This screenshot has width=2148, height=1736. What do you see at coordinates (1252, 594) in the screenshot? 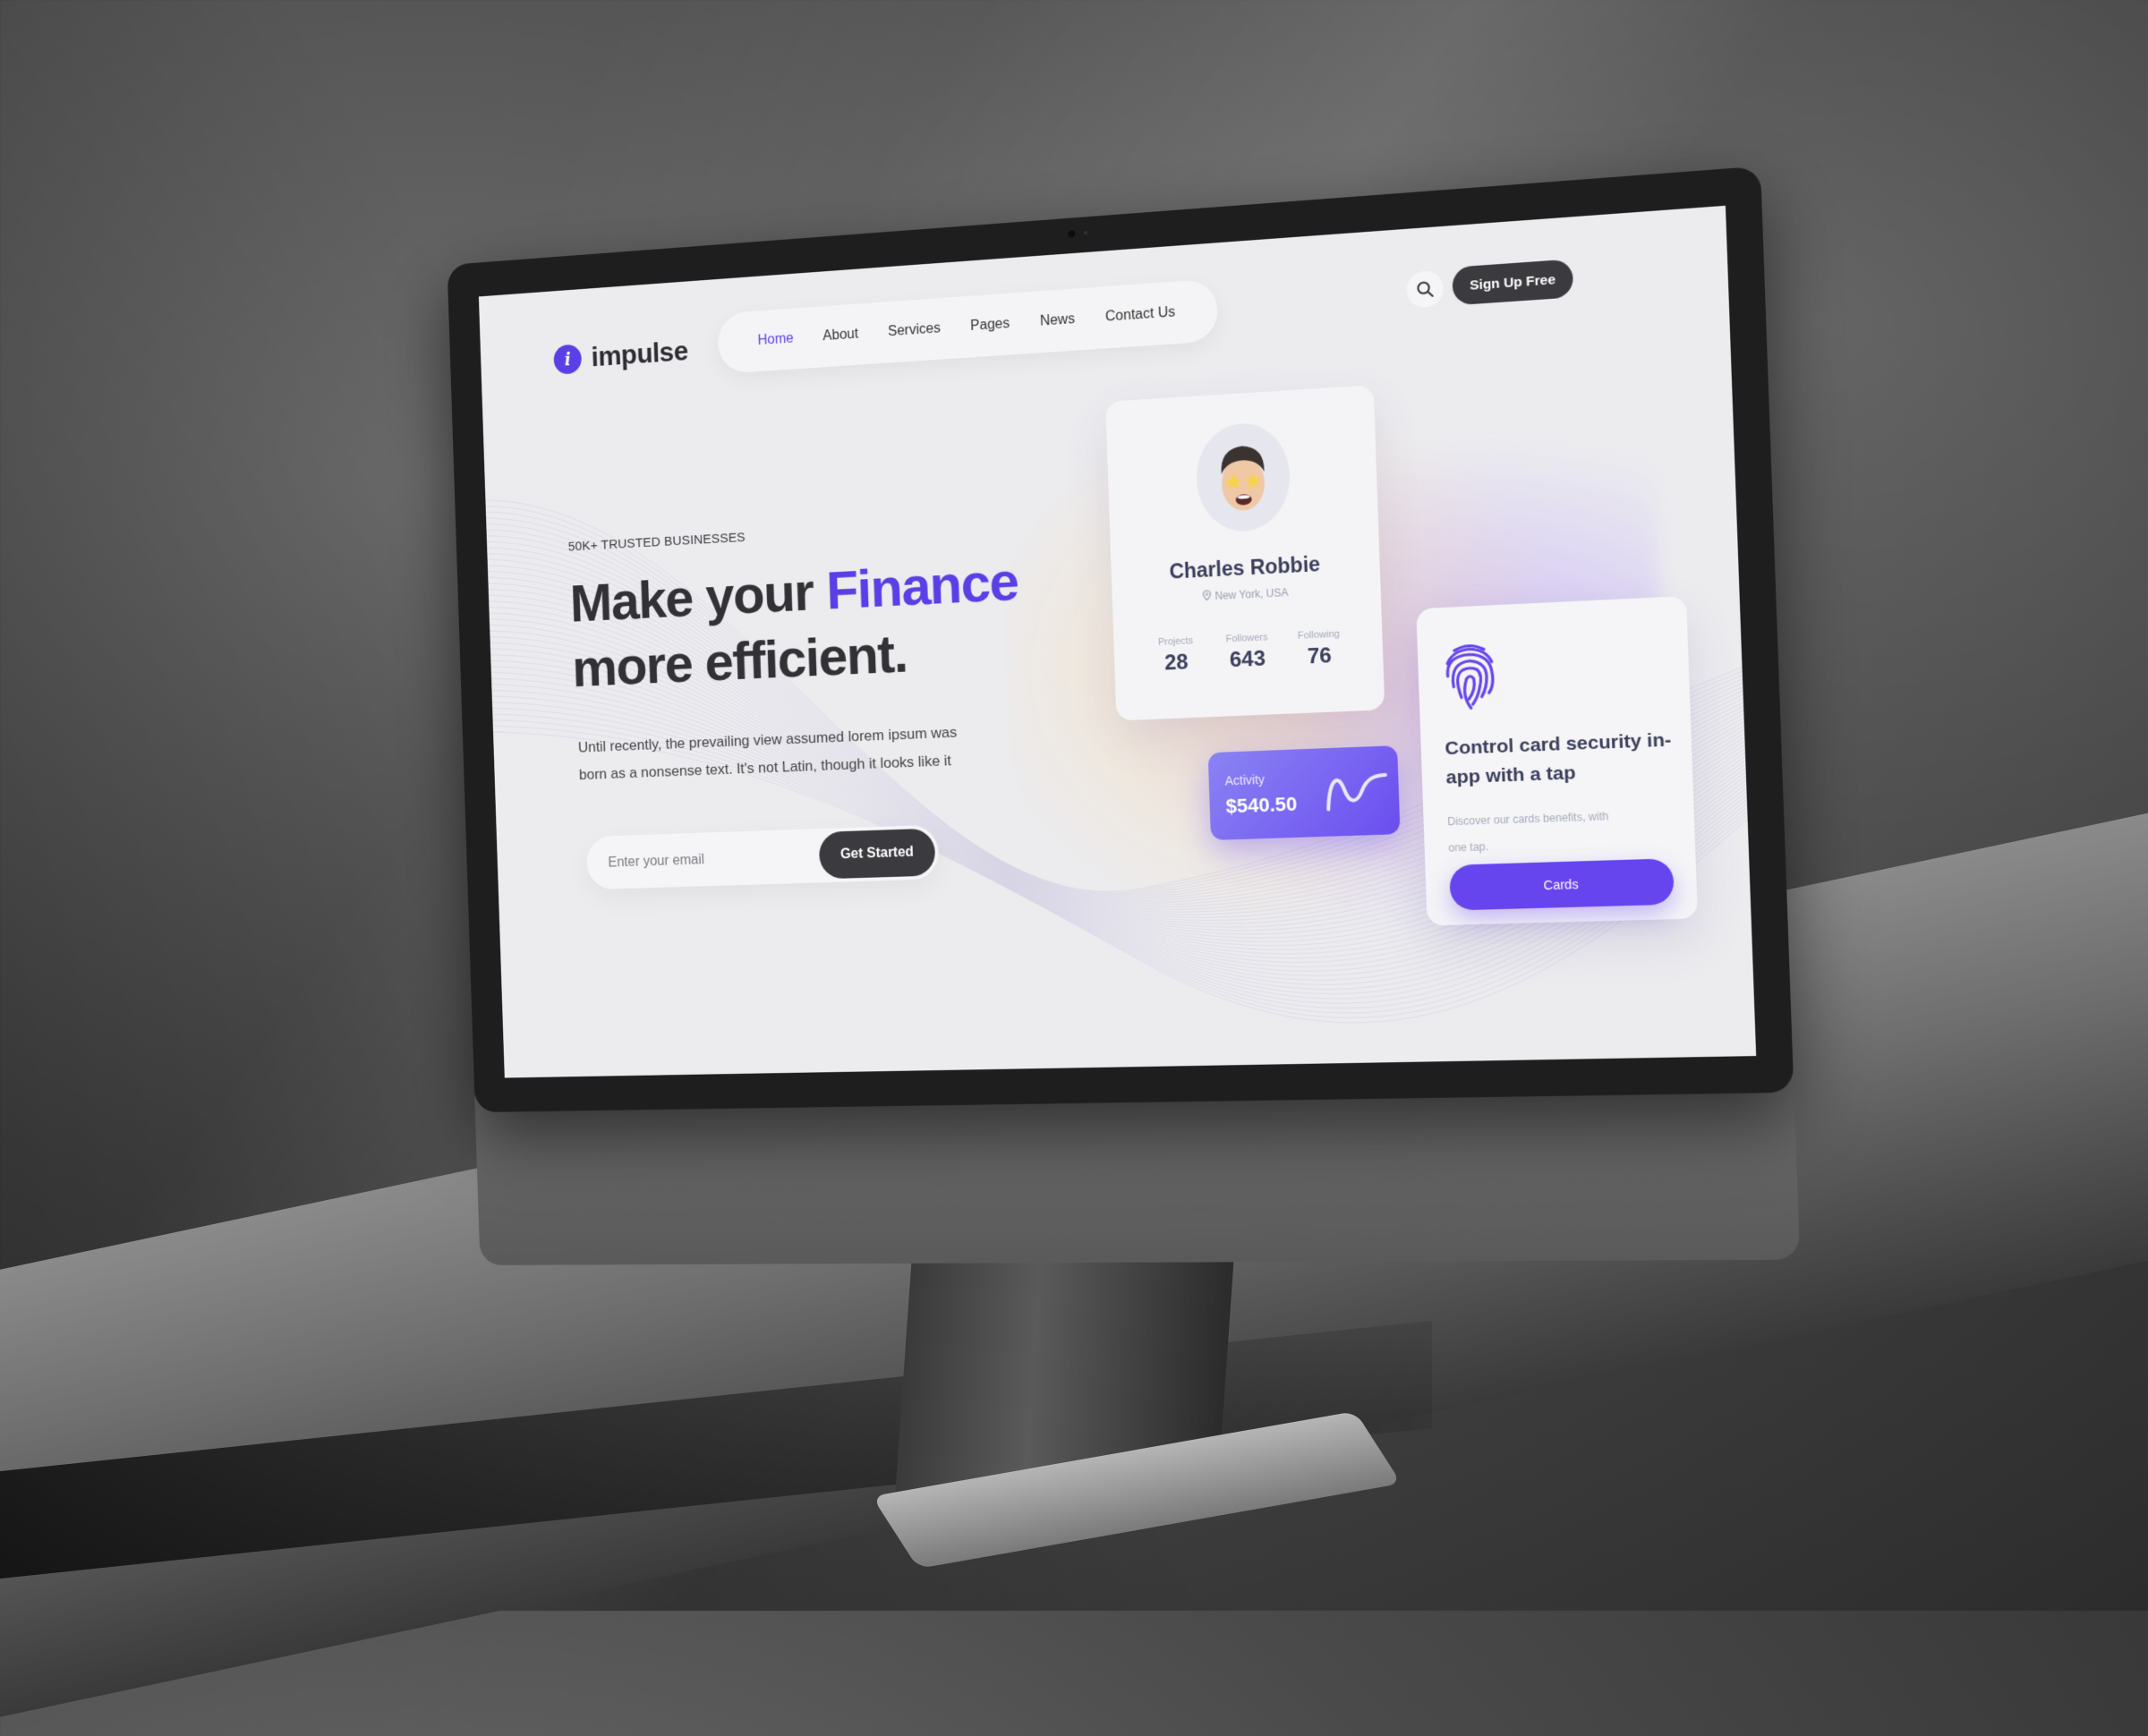
I see `location-text: New York, USA` at bounding box center [1252, 594].